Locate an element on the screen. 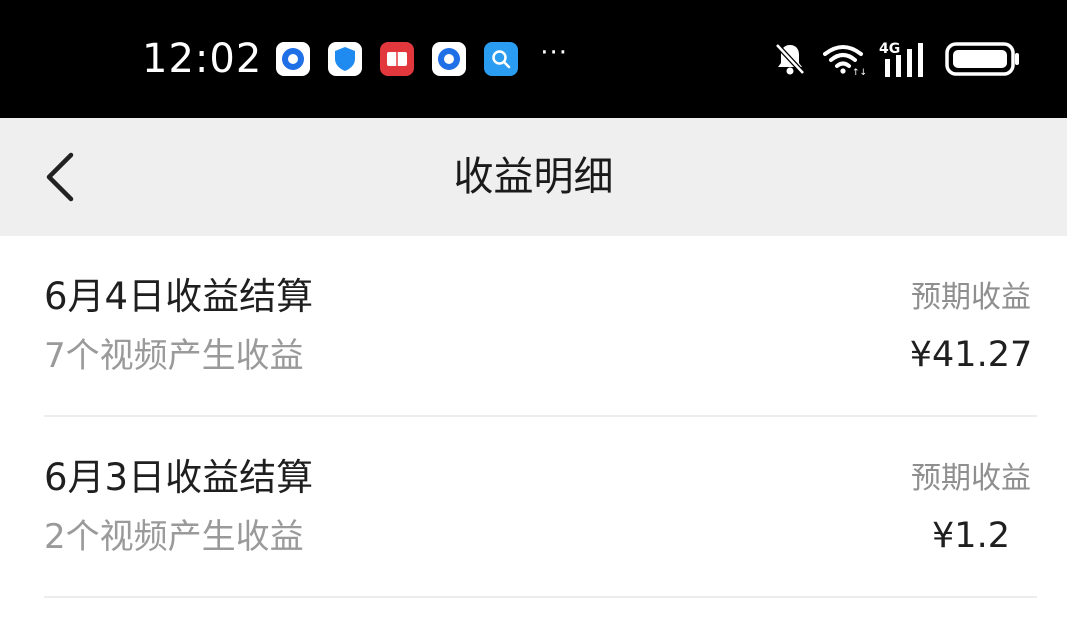 Image resolution: width=1067 pixels, height=637 pixels. page-title: 收益明细 is located at coordinates (533, 177).